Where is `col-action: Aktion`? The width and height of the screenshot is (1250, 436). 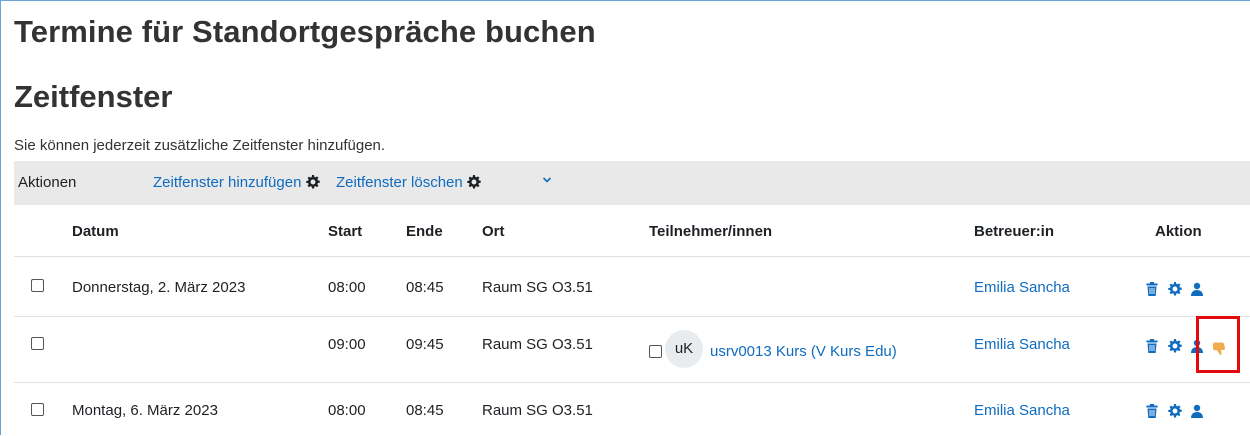 col-action: Aktion is located at coordinates (1178, 231).